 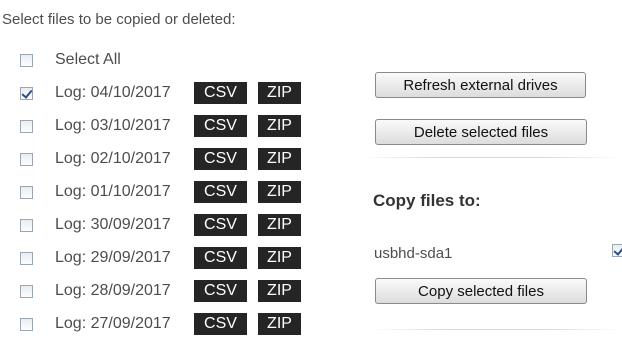 I want to click on log-label: Log: 28/09/2017, so click(x=113, y=290).